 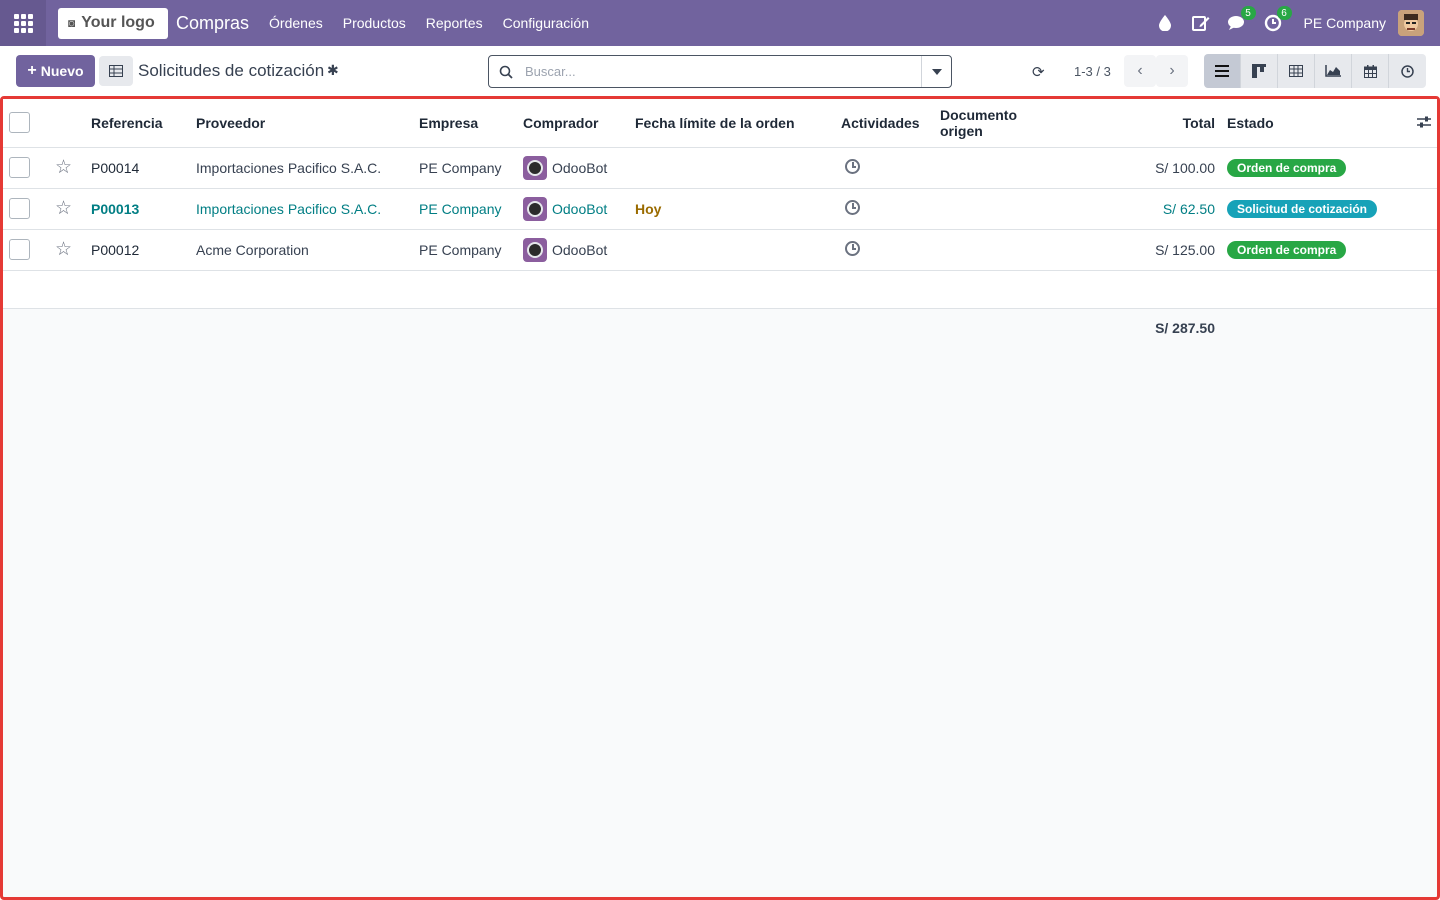 I want to click on drop-icon, so click(x=1165, y=23).